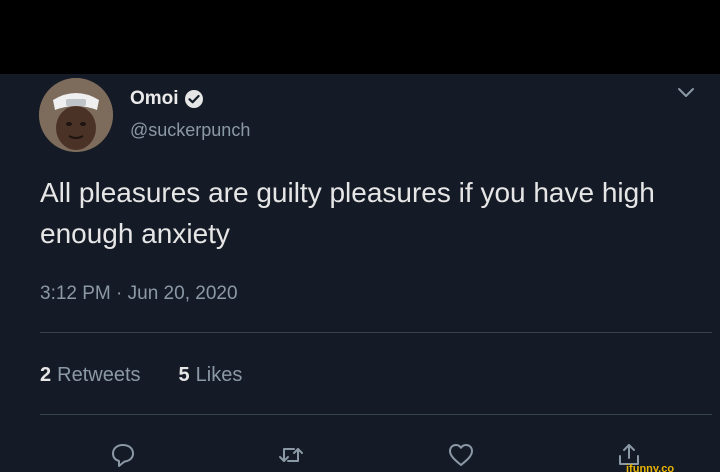  What do you see at coordinates (190, 130) in the screenshot?
I see `author-handle: @suckerpunch` at bounding box center [190, 130].